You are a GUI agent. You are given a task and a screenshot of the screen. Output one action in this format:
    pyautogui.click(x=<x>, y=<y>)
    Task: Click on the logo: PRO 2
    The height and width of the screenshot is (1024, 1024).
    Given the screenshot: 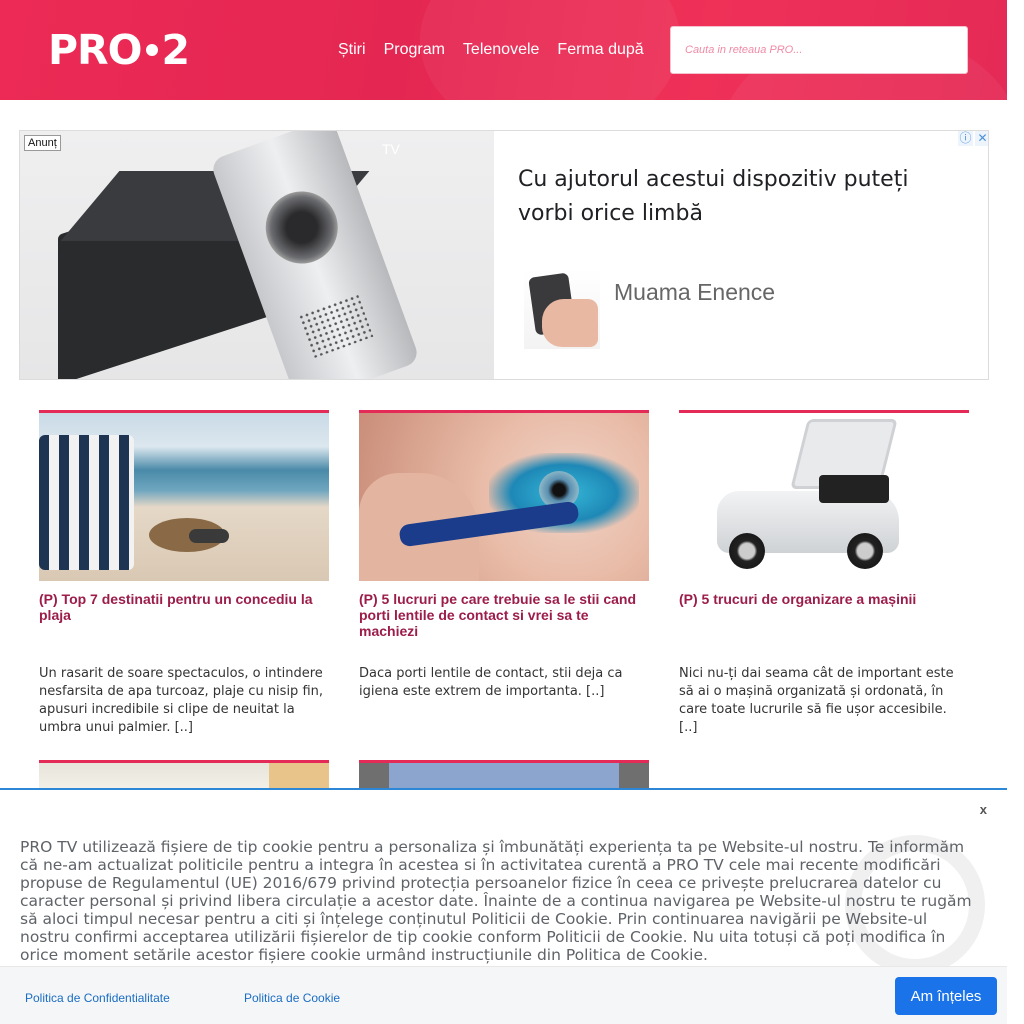 What is the action you would take?
    pyautogui.click(x=119, y=50)
    